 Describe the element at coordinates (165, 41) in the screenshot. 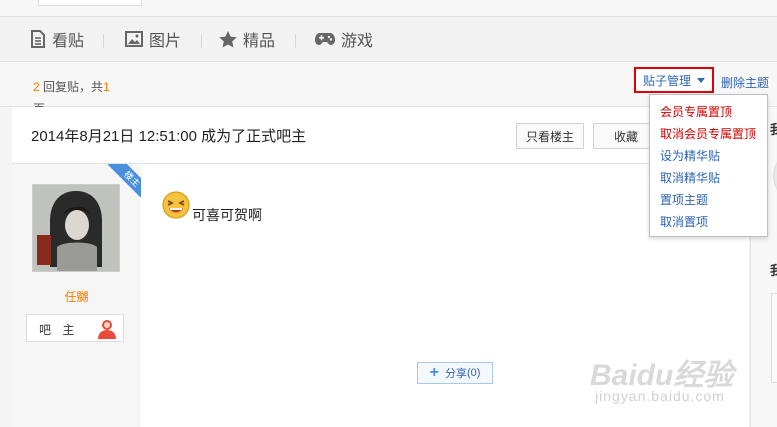

I see `tab-images-label: 图片` at that location.